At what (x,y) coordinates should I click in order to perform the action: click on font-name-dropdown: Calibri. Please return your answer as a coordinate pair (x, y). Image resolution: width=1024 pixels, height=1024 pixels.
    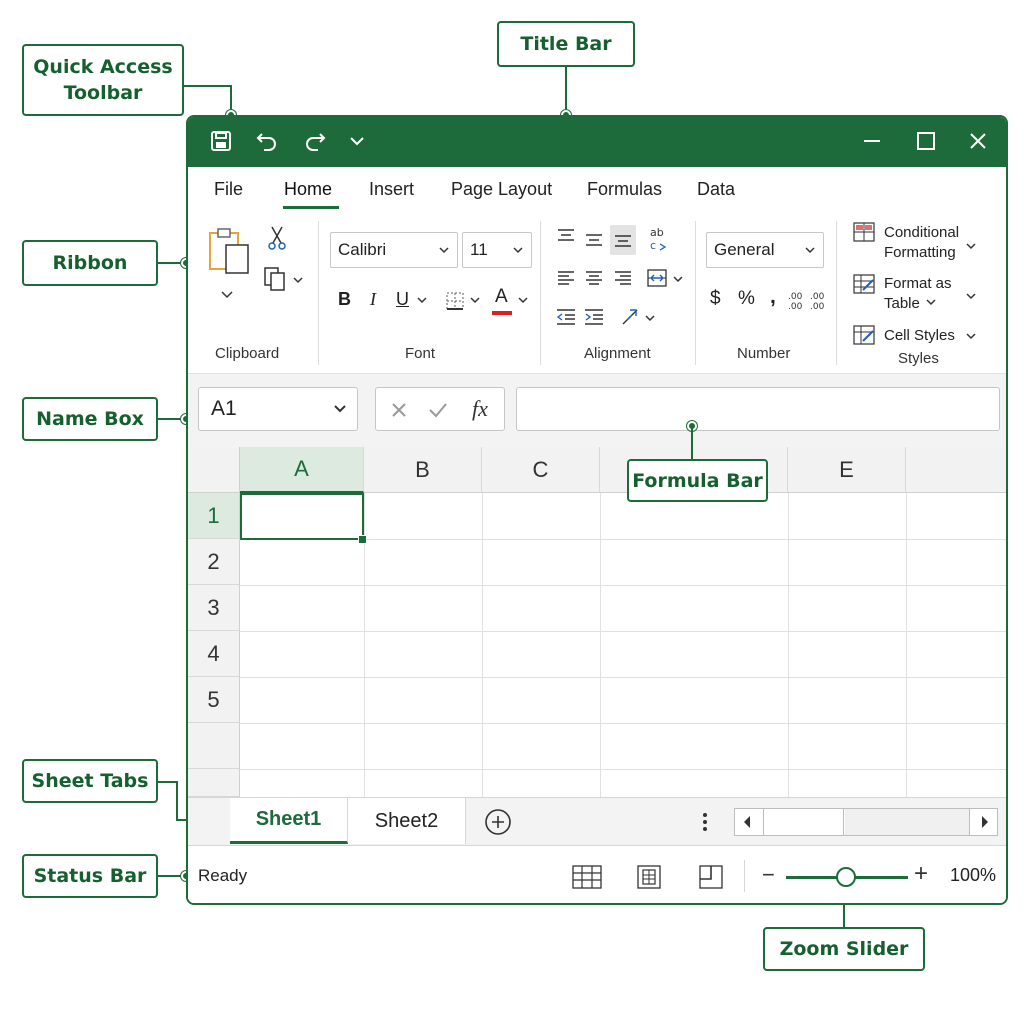
    Looking at the image, I should click on (394, 250).